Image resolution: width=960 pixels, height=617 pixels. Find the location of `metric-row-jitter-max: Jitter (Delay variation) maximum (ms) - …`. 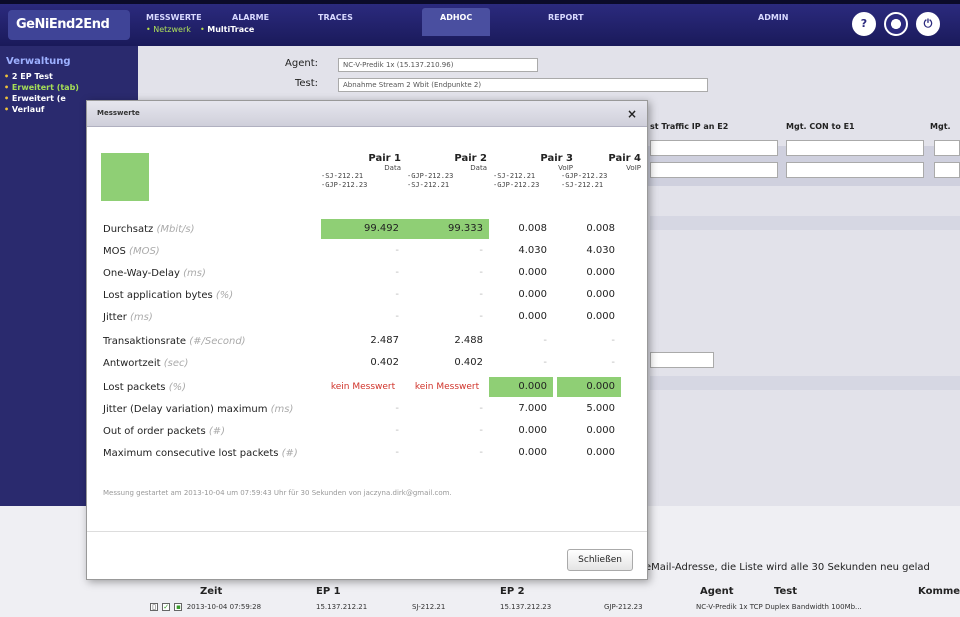

metric-row-jitter-max: Jitter (Delay variation) maximum (ms) - … is located at coordinates (364, 410).